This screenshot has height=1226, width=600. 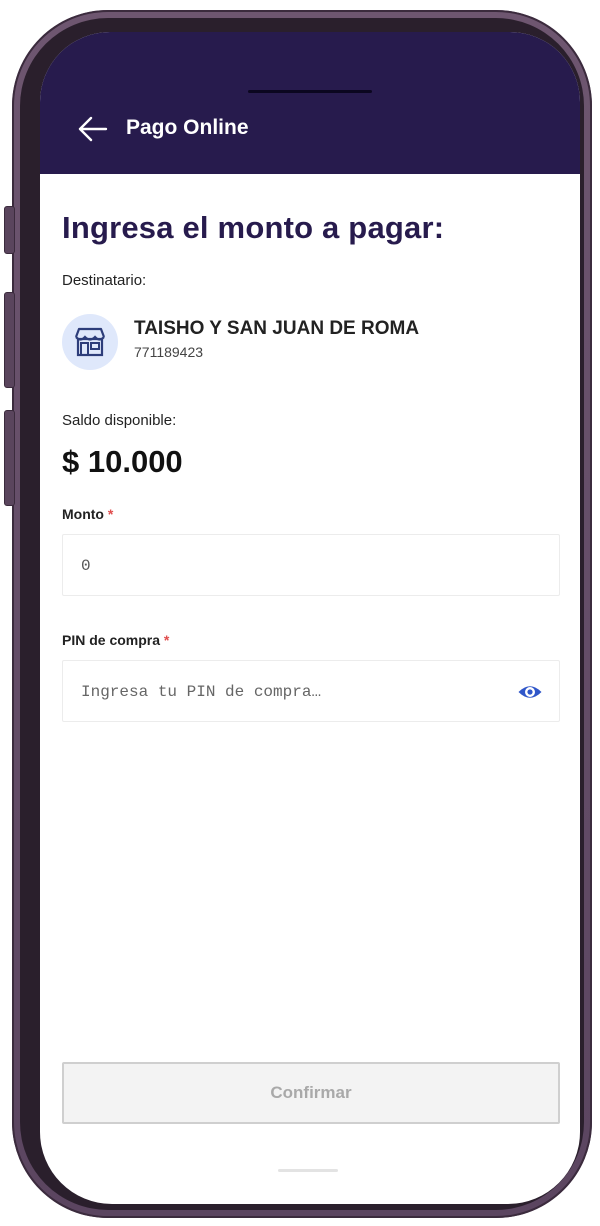 What do you see at coordinates (291, 566) in the screenshot?
I see `amount-input` at bounding box center [291, 566].